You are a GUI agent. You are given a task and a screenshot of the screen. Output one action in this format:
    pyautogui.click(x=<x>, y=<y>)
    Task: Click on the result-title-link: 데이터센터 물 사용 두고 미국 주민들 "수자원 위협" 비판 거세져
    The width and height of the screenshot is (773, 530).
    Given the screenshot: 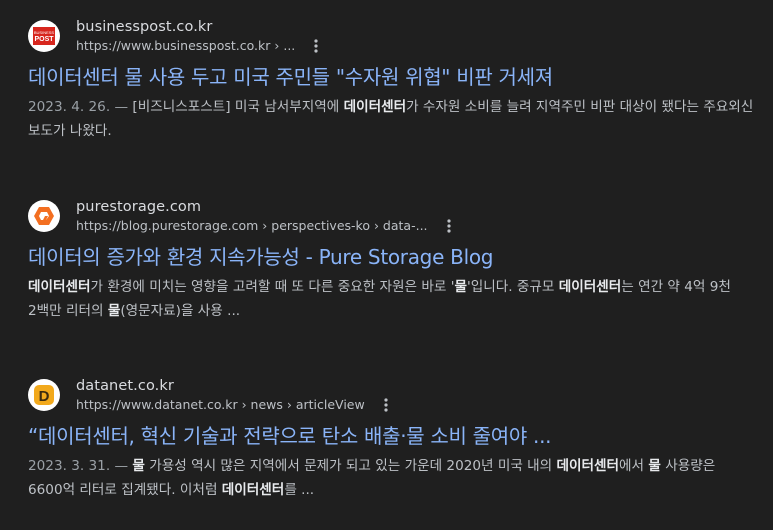 What is the action you would take?
    pyautogui.click(x=393, y=77)
    